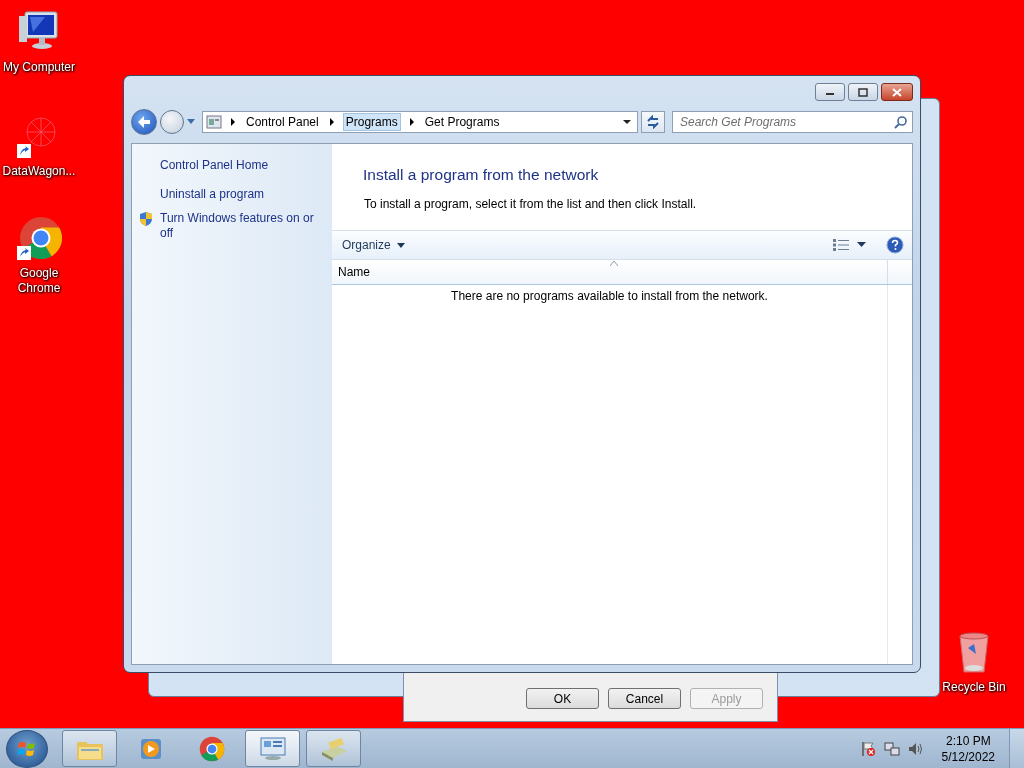 The width and height of the screenshot is (1024, 768). What do you see at coordinates (562, 698) in the screenshot?
I see `dialog-button: OK` at bounding box center [562, 698].